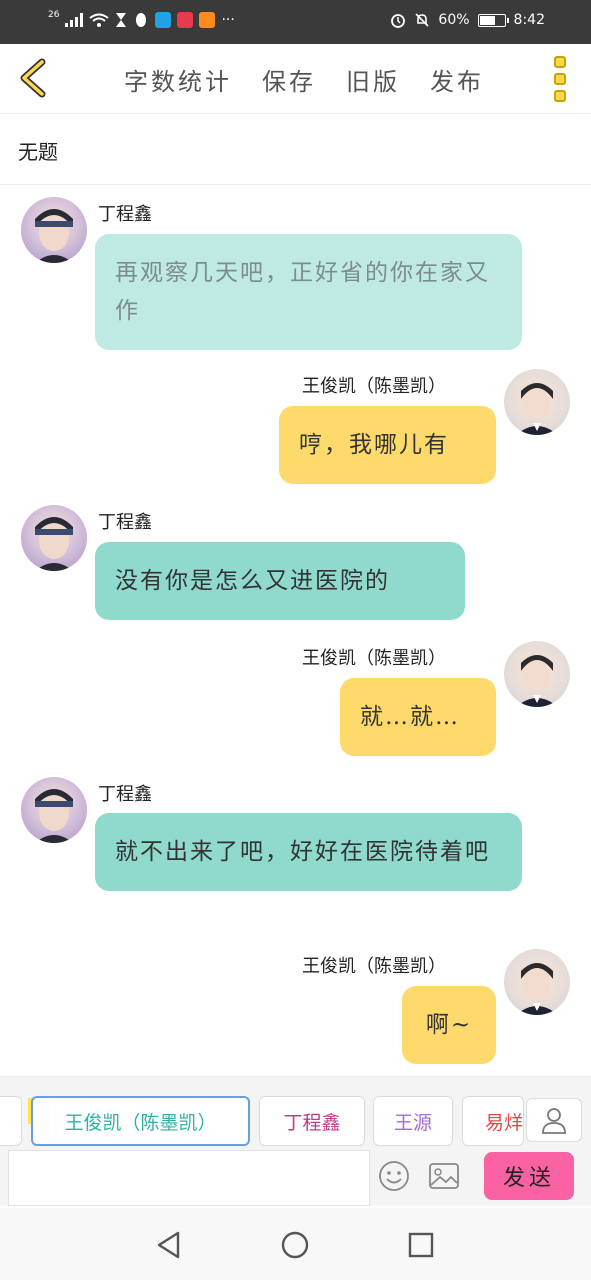  I want to click on nav-recents-icon, so click(421, 1245).